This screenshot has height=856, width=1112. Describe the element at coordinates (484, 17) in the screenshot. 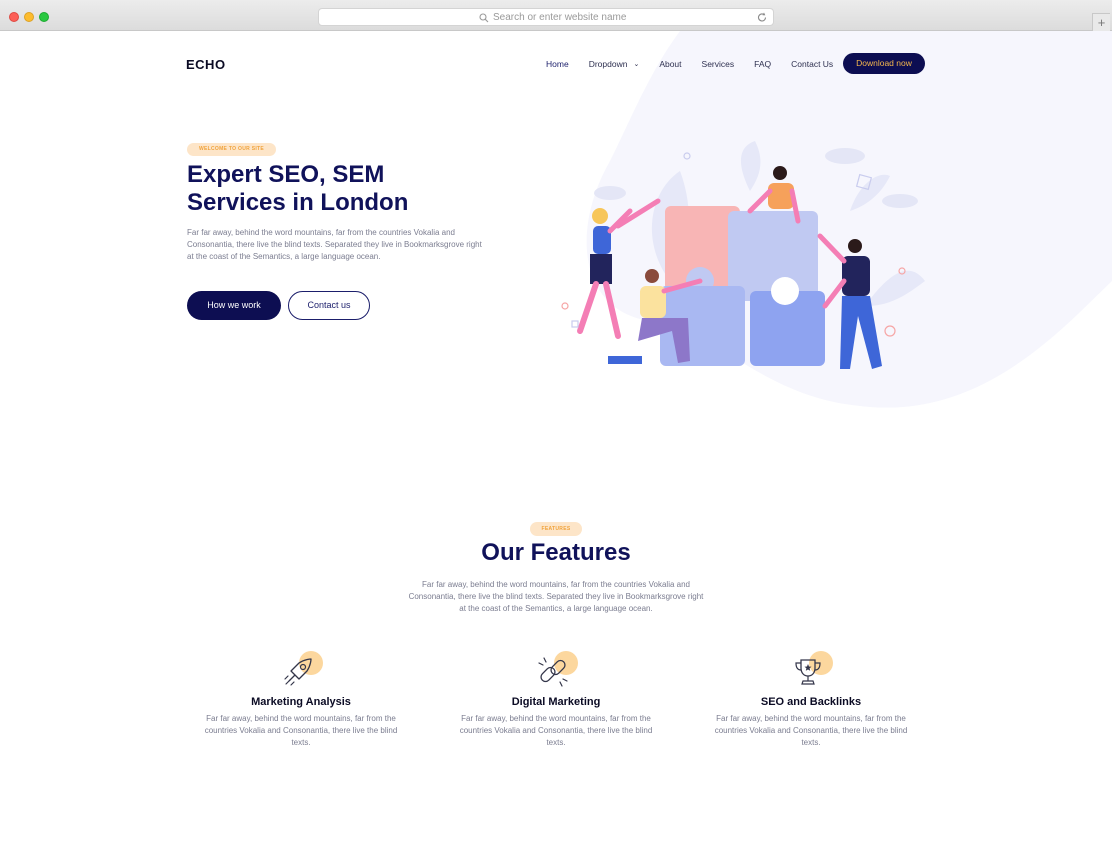

I see `search-icon` at that location.